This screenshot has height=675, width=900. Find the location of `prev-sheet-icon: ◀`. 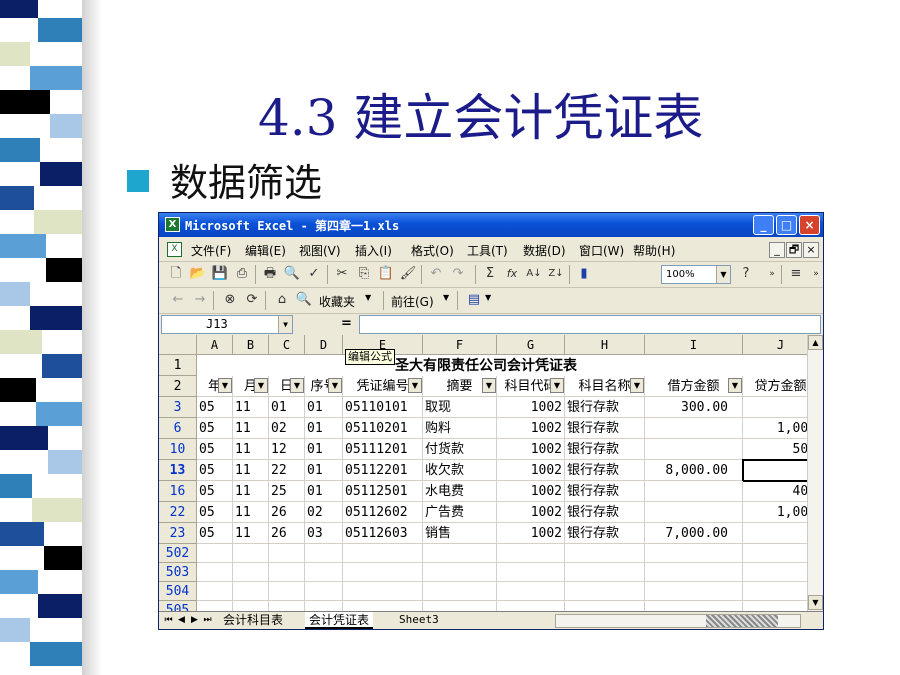

prev-sheet-icon: ◀ is located at coordinates (181, 620).